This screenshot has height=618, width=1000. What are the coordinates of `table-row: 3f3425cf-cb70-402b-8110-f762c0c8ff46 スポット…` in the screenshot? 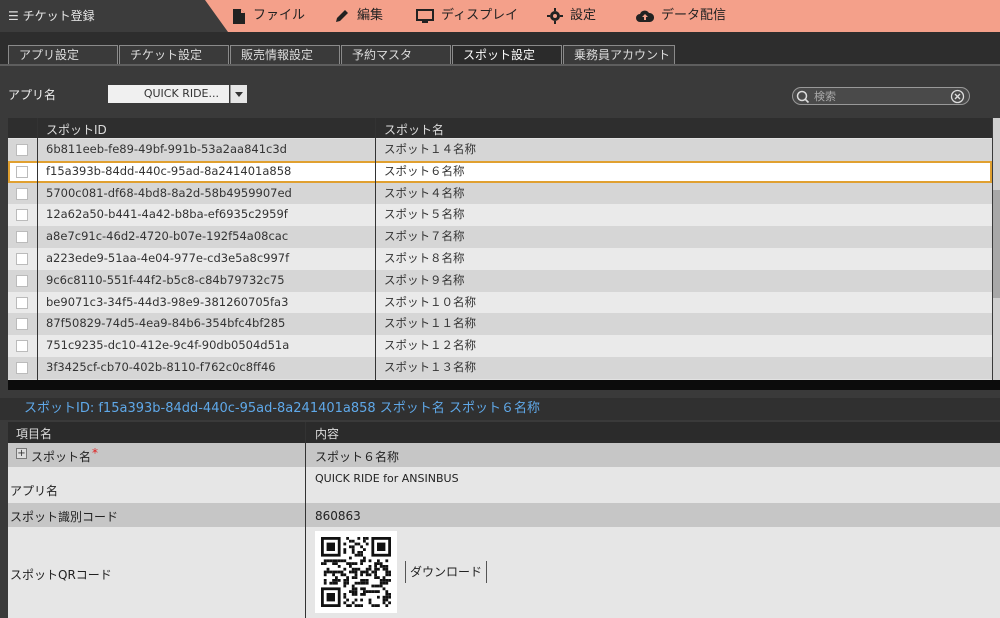 It's located at (500, 368).